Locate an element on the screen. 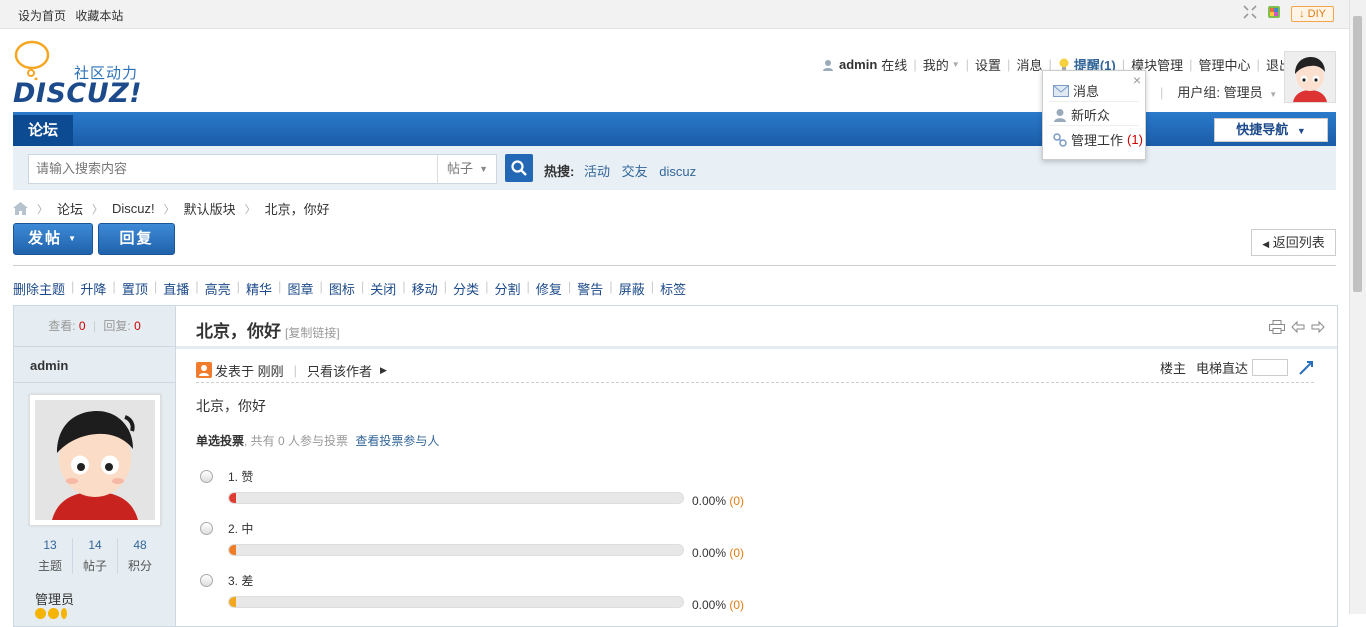 This screenshot has height=627, width=1366. mod-action: 图标 is located at coordinates (342, 288).